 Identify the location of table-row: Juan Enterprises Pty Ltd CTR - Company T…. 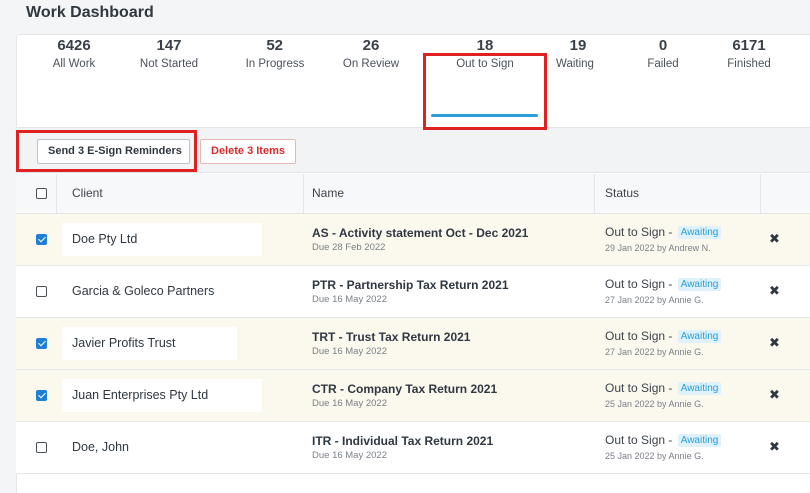
(413, 396).